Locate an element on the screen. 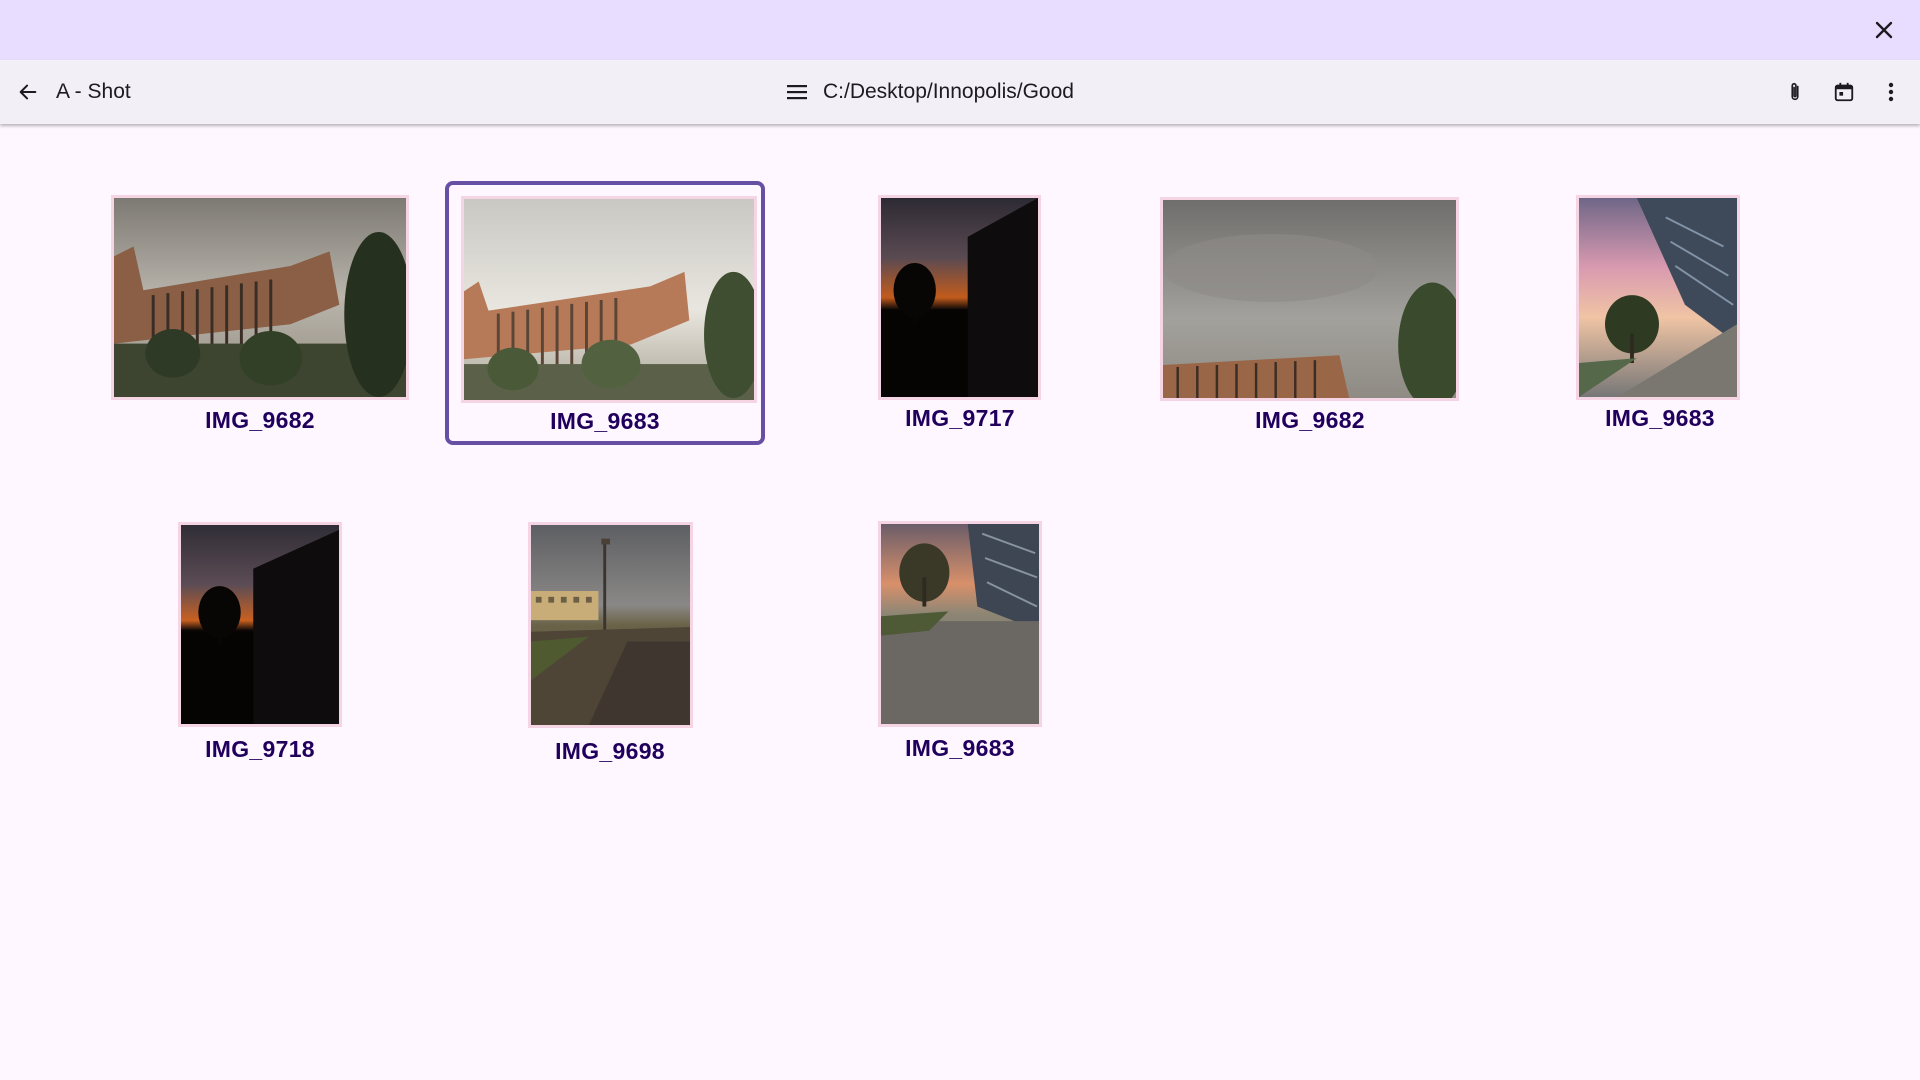  photo-tile: IMG_9717 is located at coordinates (960, 313).